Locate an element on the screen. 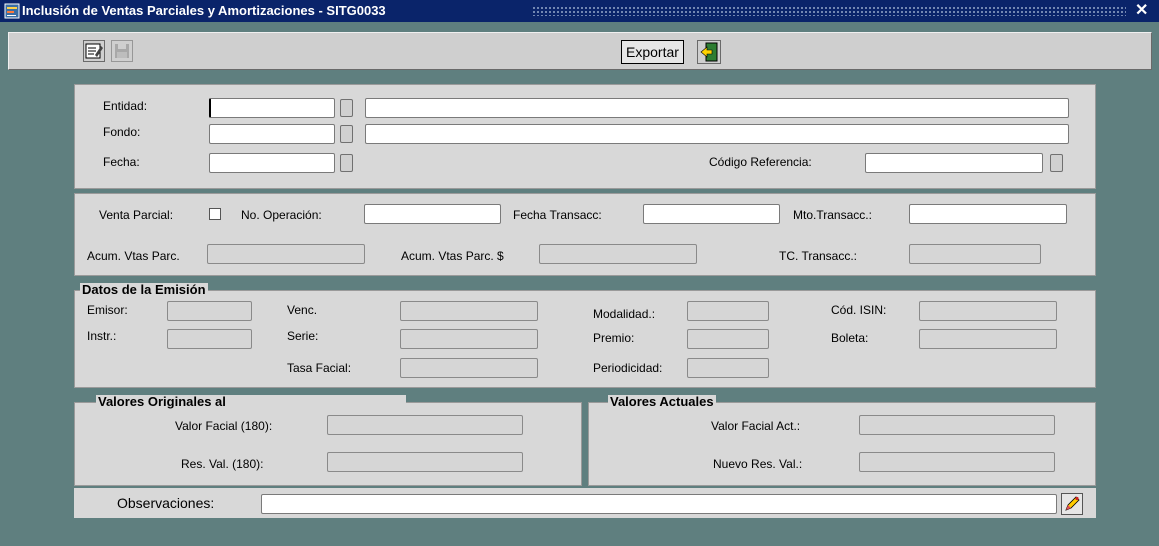  entidad-label: Entidad: is located at coordinates (125, 106).